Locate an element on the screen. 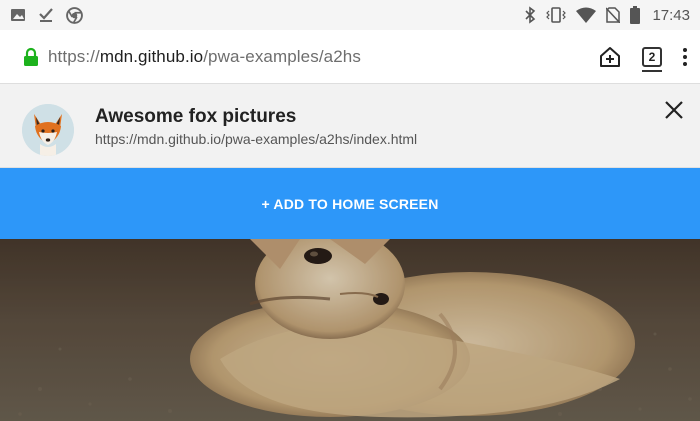 This screenshot has height=421, width=700. status-bar: 17:43 is located at coordinates (350, 15).